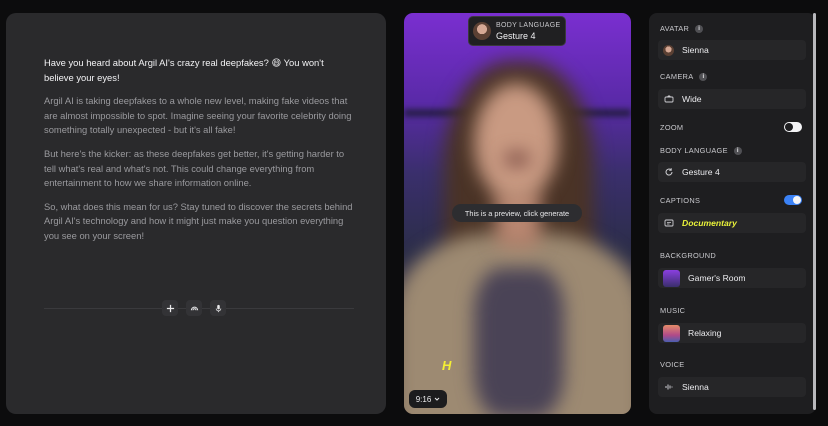  I want to click on gamer-room-thumbnail-icon, so click(671, 278).